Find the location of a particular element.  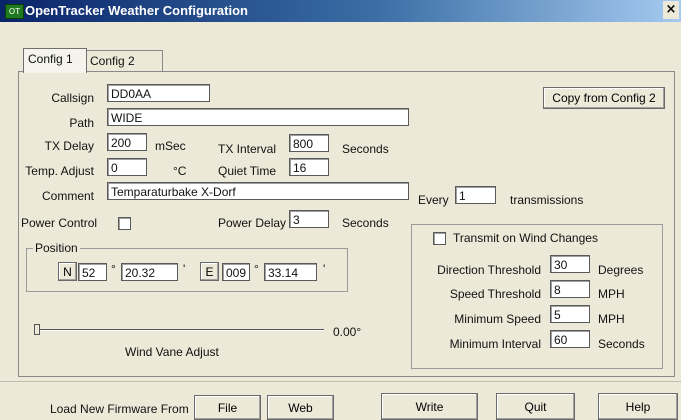

every-label: Every is located at coordinates (433, 200).